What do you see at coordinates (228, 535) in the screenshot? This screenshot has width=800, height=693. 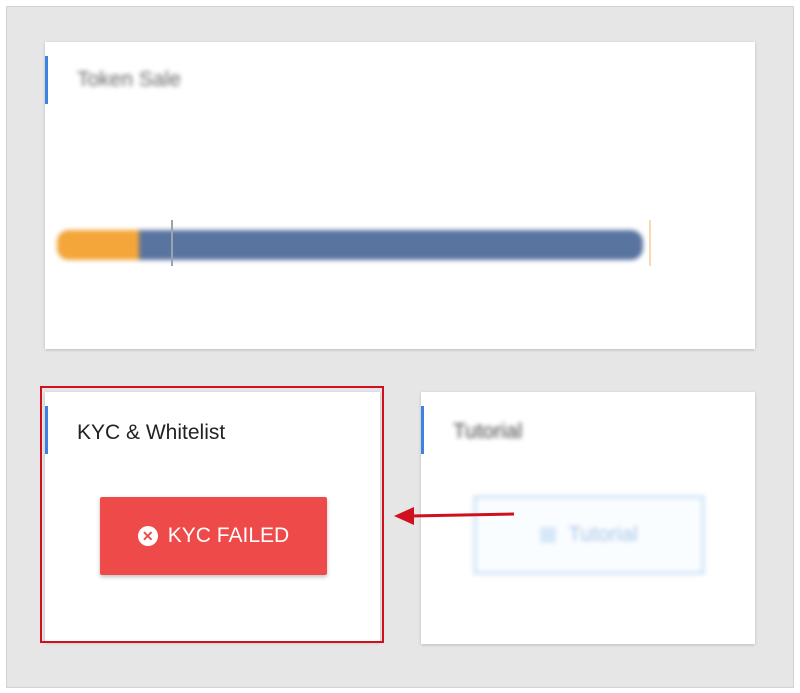 I see `kyc-button-label: KYC FAILED` at bounding box center [228, 535].